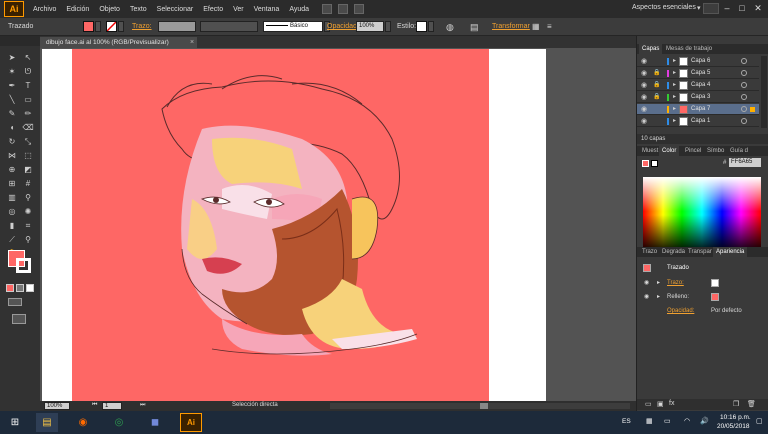 The image size is (768, 434). Describe the element at coordinates (649, 421) in the screenshot. I see `network-icon: ▦` at that location.